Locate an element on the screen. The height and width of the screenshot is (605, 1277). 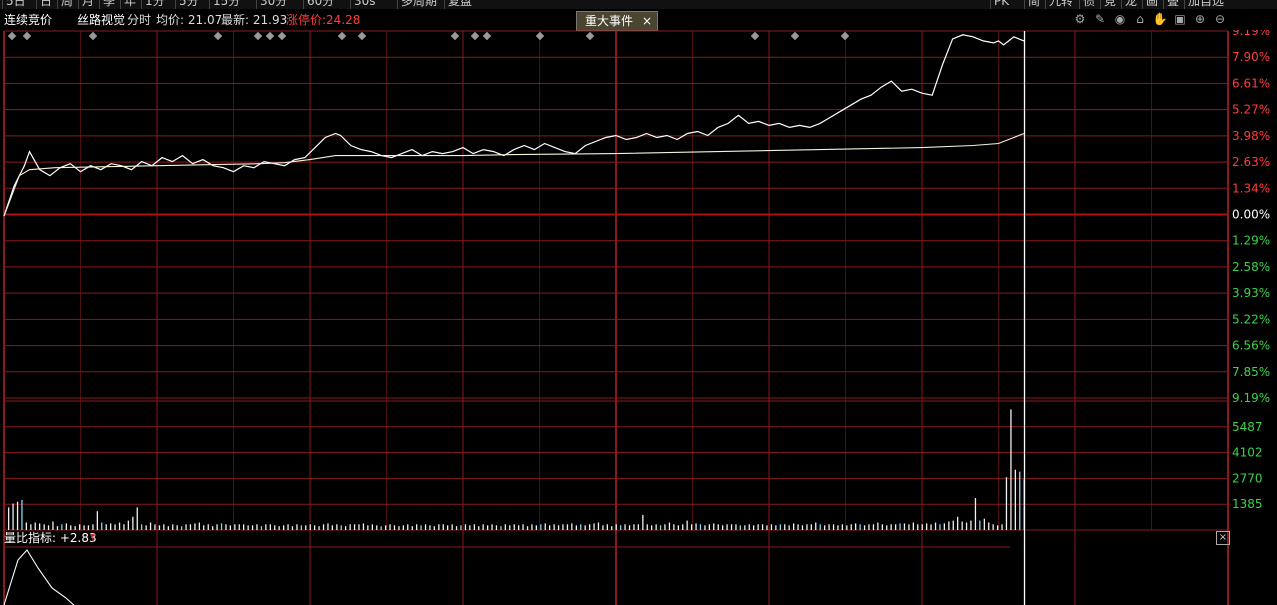
period-label: 分时 is located at coordinates (139, 20).